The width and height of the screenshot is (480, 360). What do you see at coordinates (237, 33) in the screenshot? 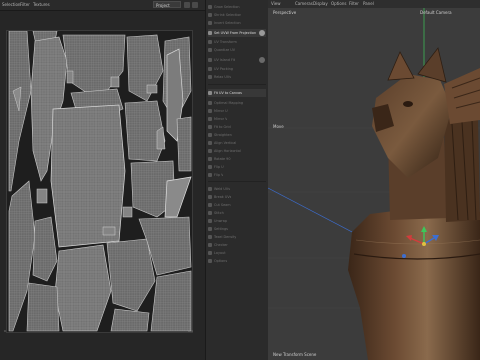
I see `tool-item-set-uvw: Set UVW From Projection` at bounding box center [237, 33].